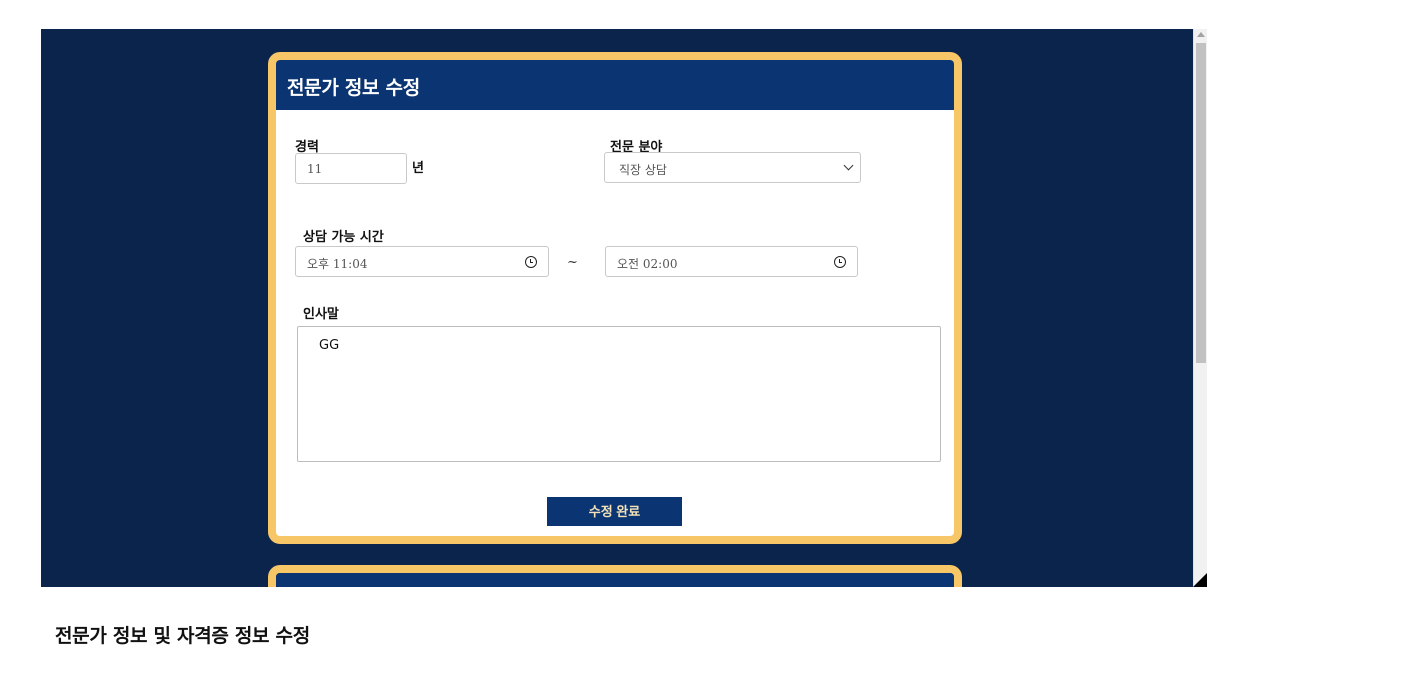  Describe the element at coordinates (643, 170) in the screenshot. I see `field-selected-value: 직장 상담` at that location.